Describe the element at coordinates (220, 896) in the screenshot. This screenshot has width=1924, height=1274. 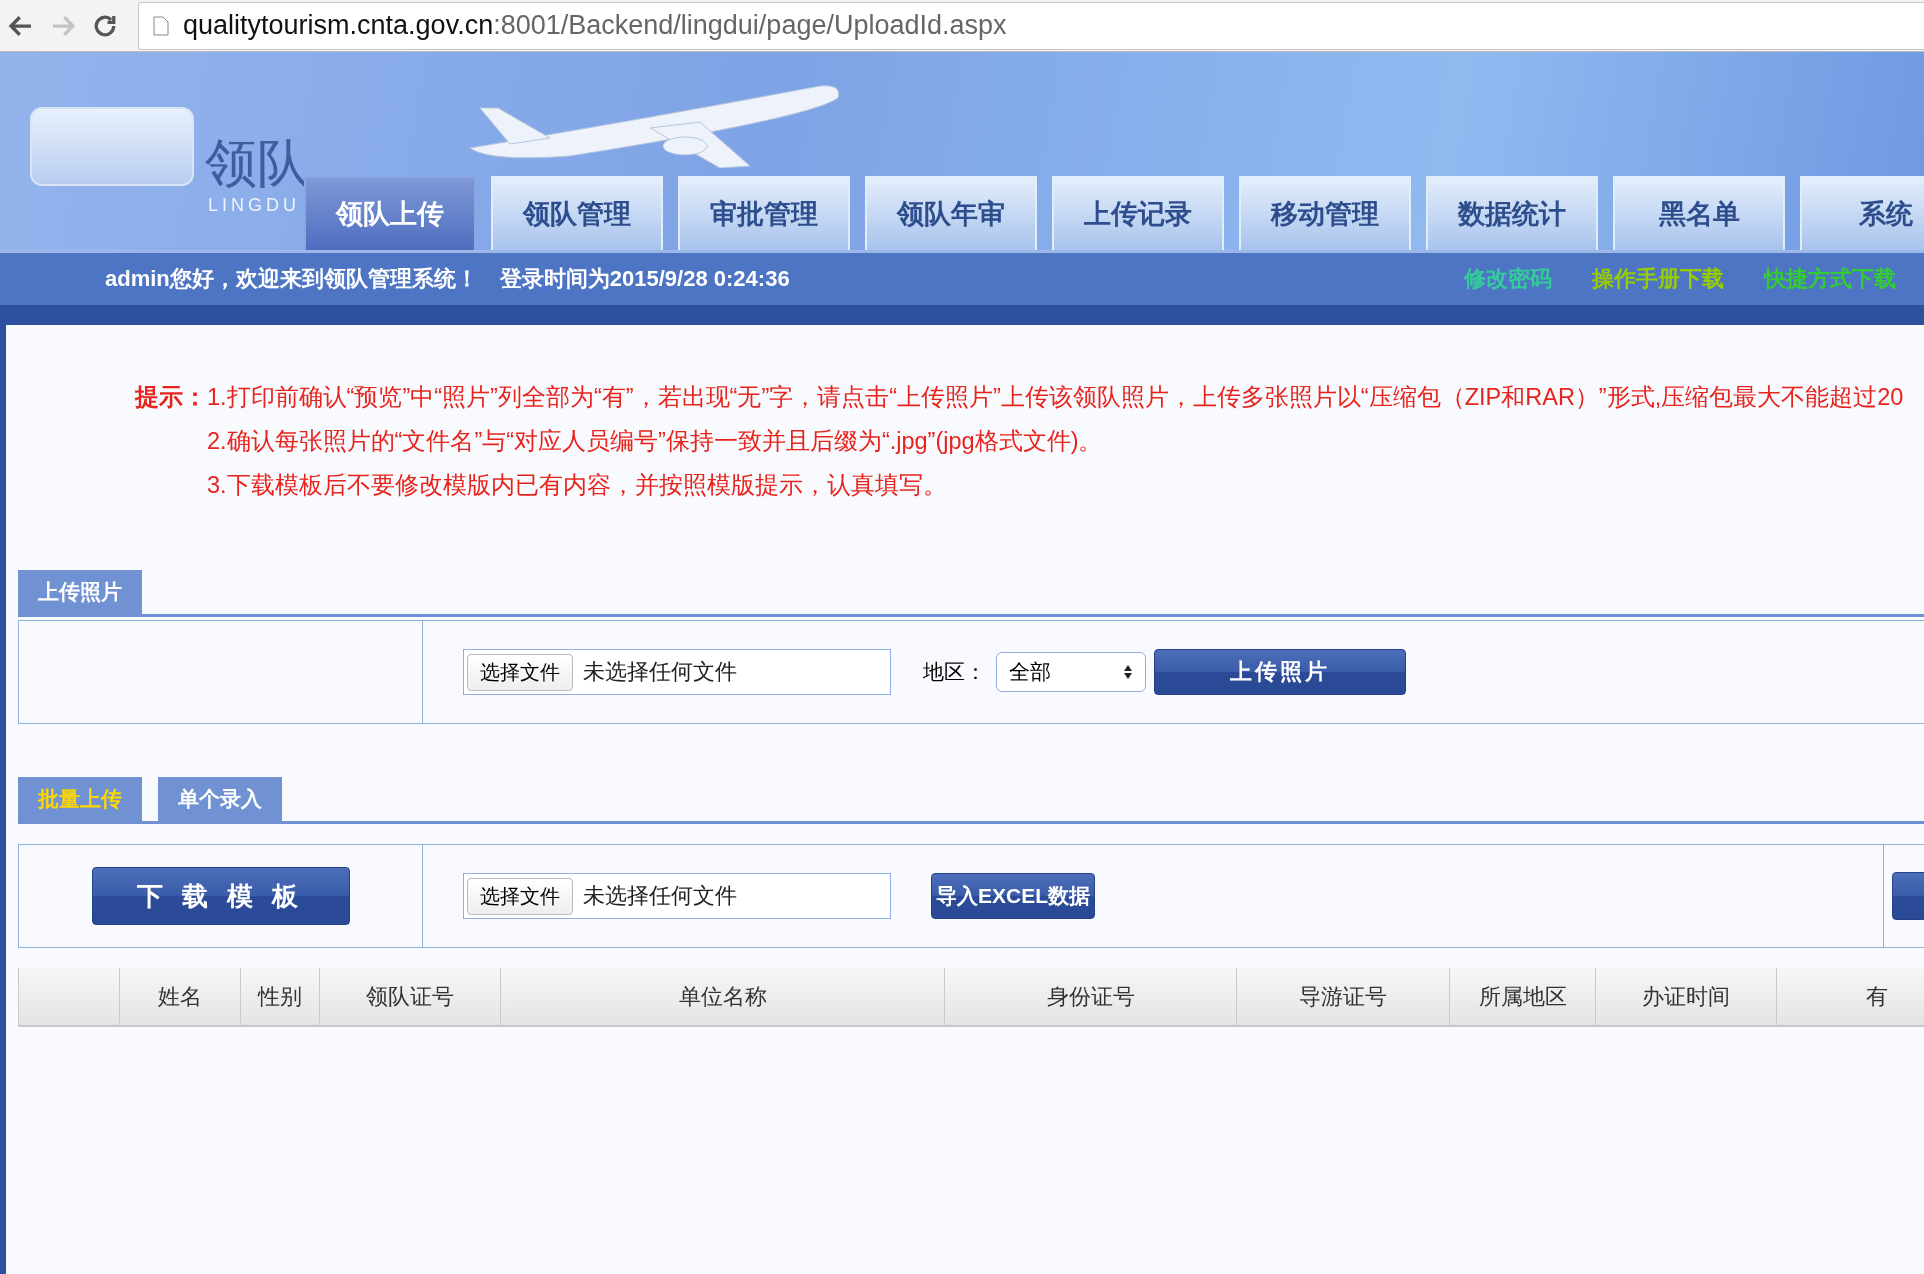
I see `download-template-button: 下 载 模 板` at that location.